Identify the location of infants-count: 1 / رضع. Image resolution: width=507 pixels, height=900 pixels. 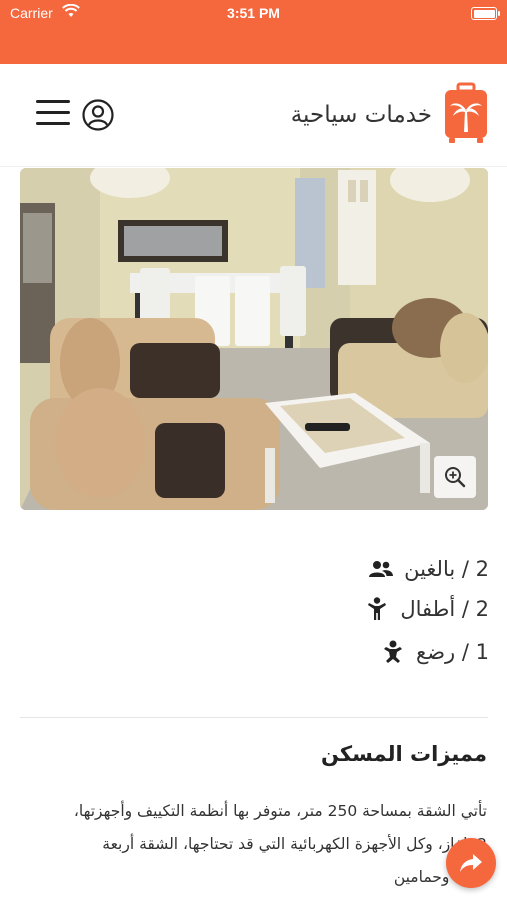
(452, 652).